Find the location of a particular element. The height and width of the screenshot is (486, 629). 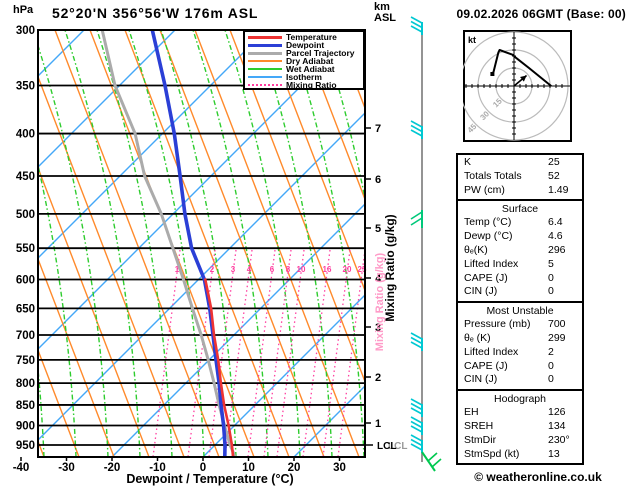

table-row: K 25 is located at coordinates (520, 163).